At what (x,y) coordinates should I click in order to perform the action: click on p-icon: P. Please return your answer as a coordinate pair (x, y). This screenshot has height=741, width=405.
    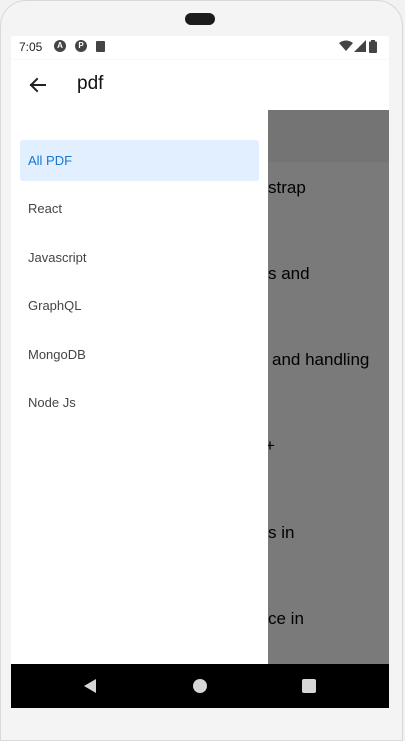
    Looking at the image, I should click on (81, 46).